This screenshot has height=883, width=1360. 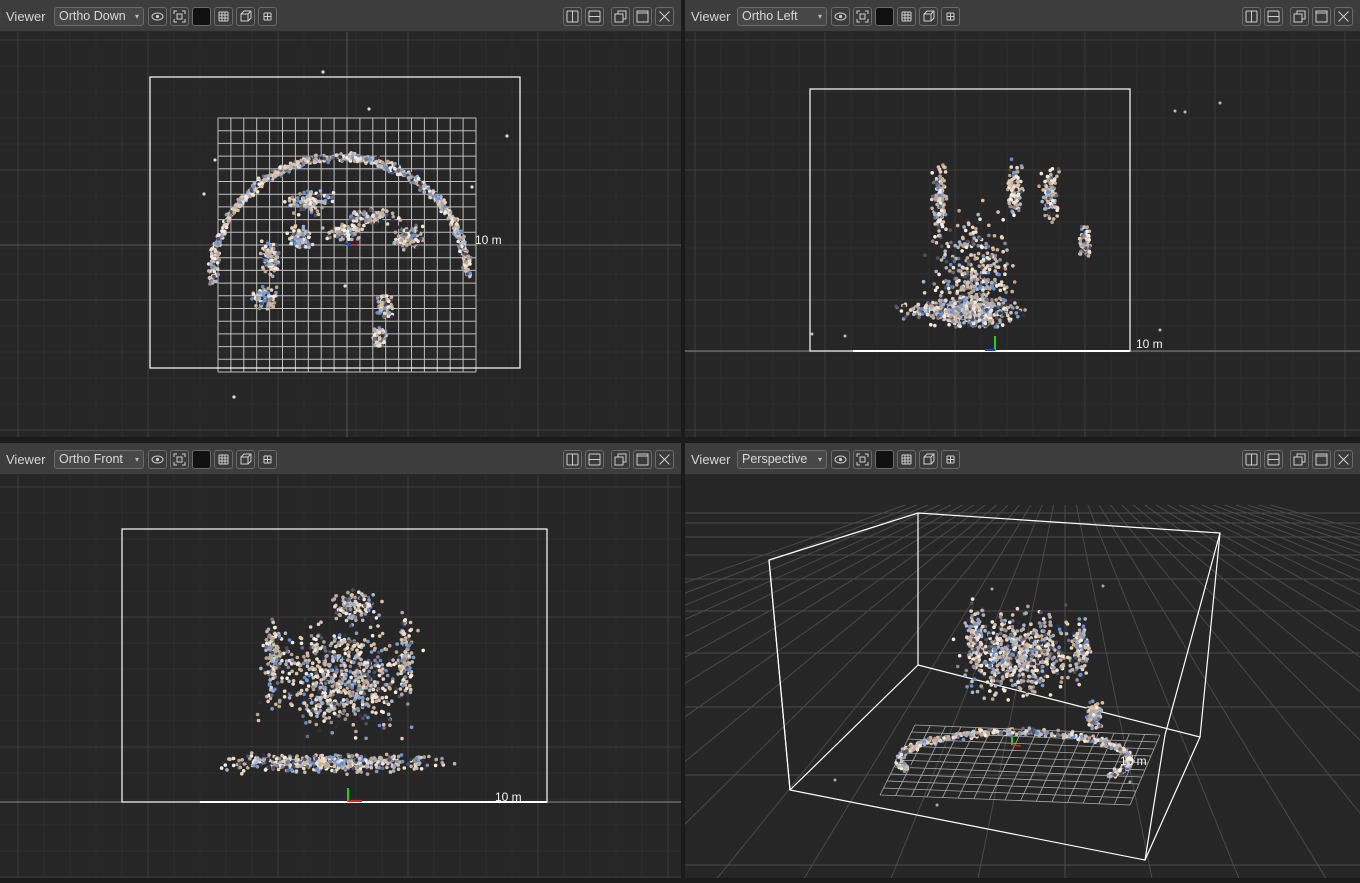 I want to click on view-mode-select: Perspective ▾, so click(x=782, y=459).